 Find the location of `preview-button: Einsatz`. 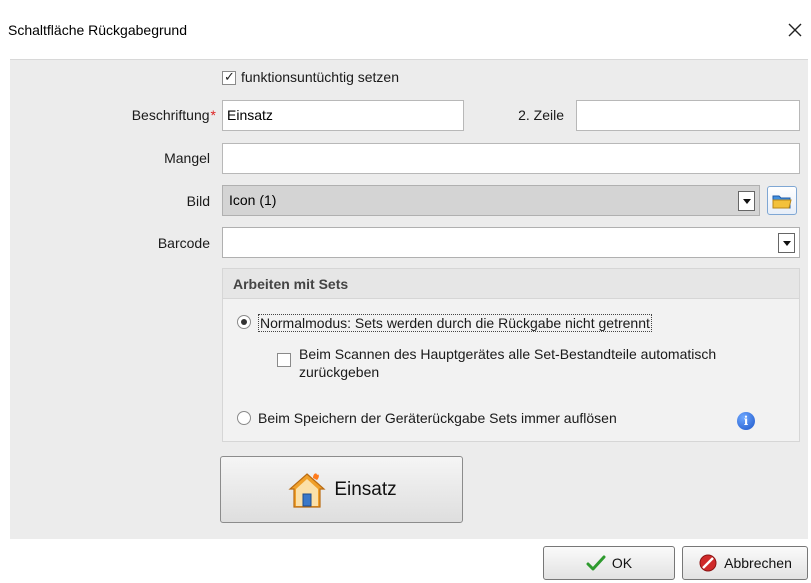

preview-button: Einsatz is located at coordinates (341, 489).